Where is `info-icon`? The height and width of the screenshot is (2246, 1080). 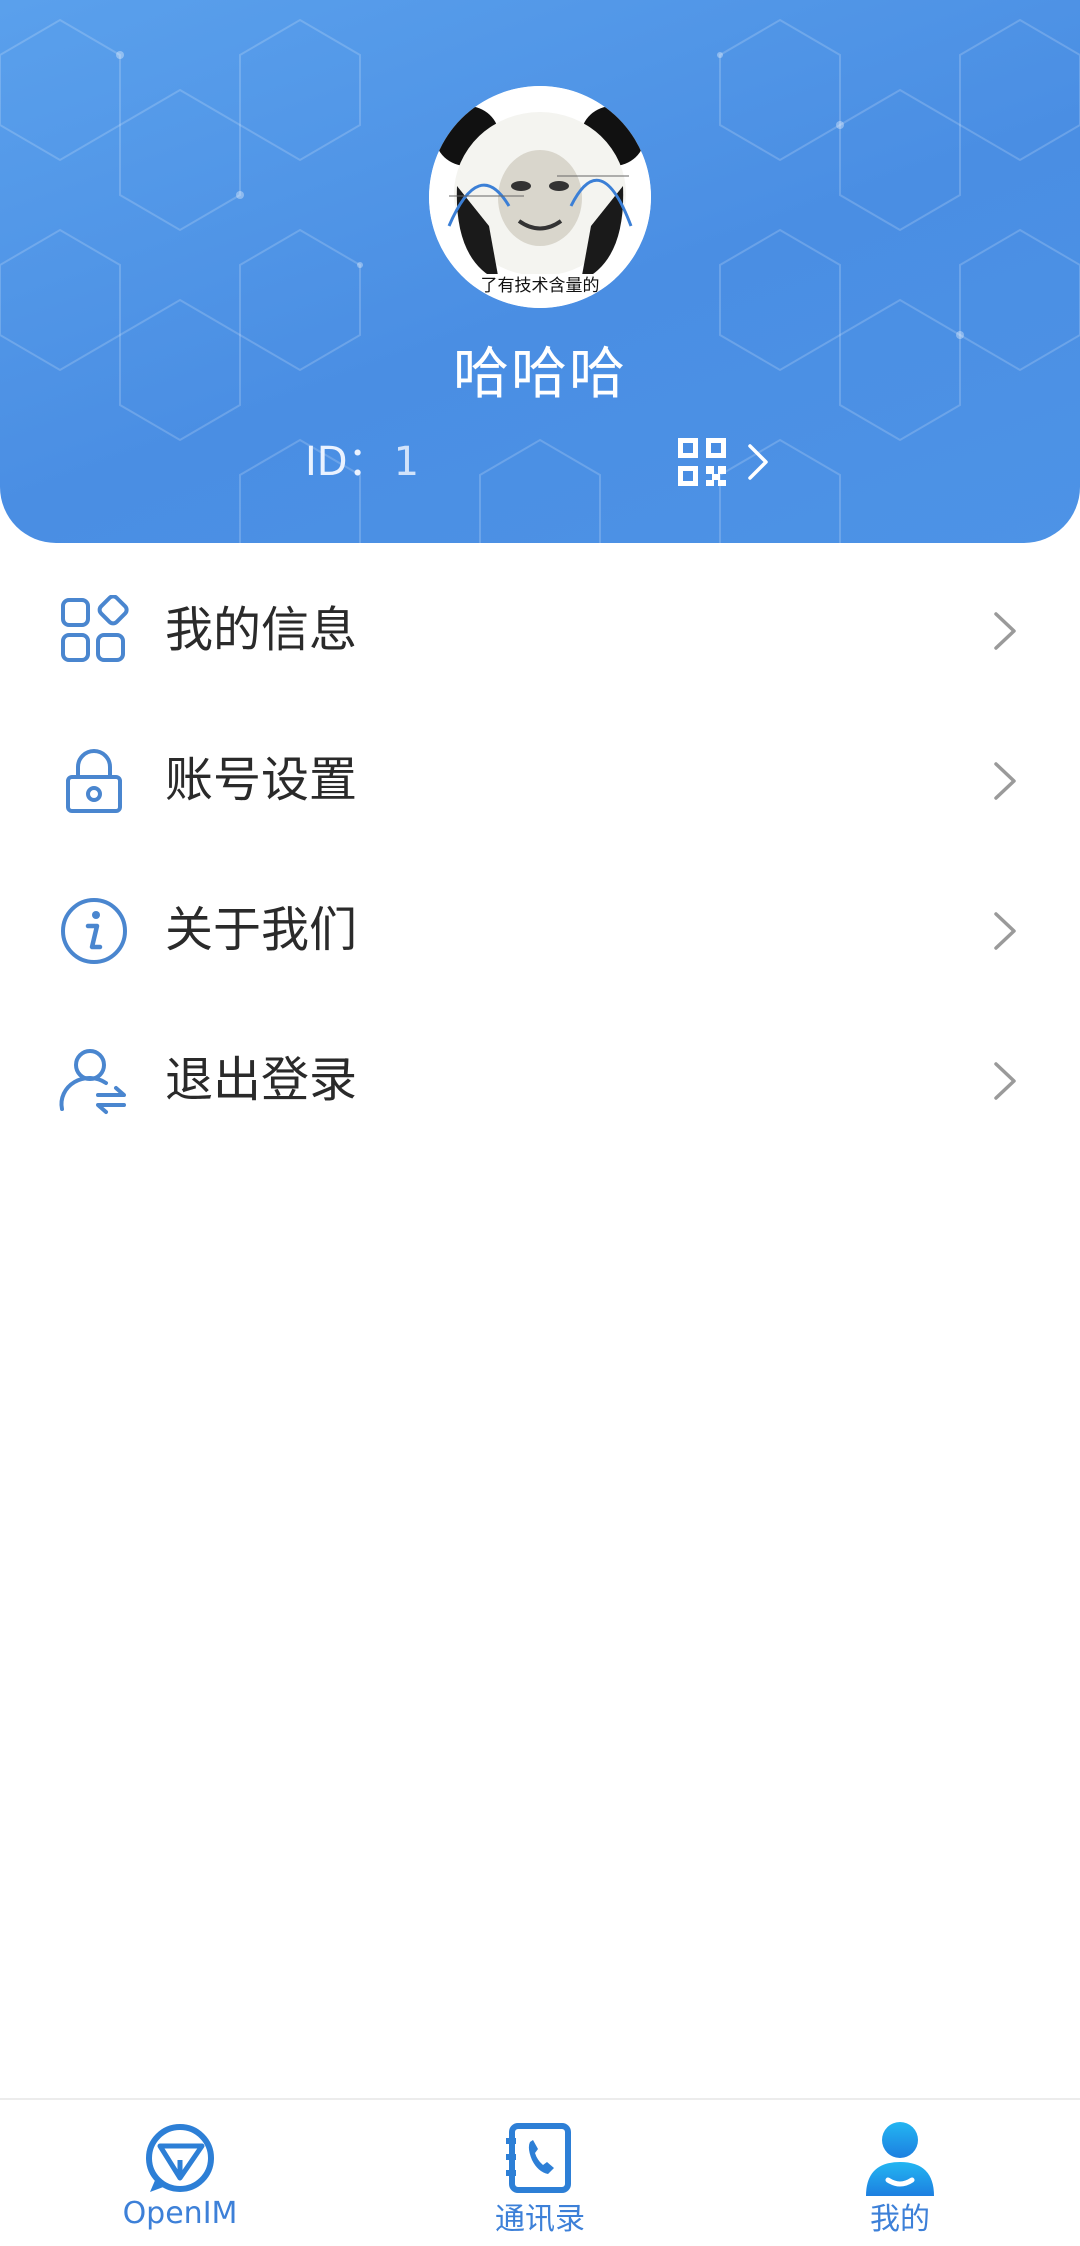
info-icon is located at coordinates (94, 931).